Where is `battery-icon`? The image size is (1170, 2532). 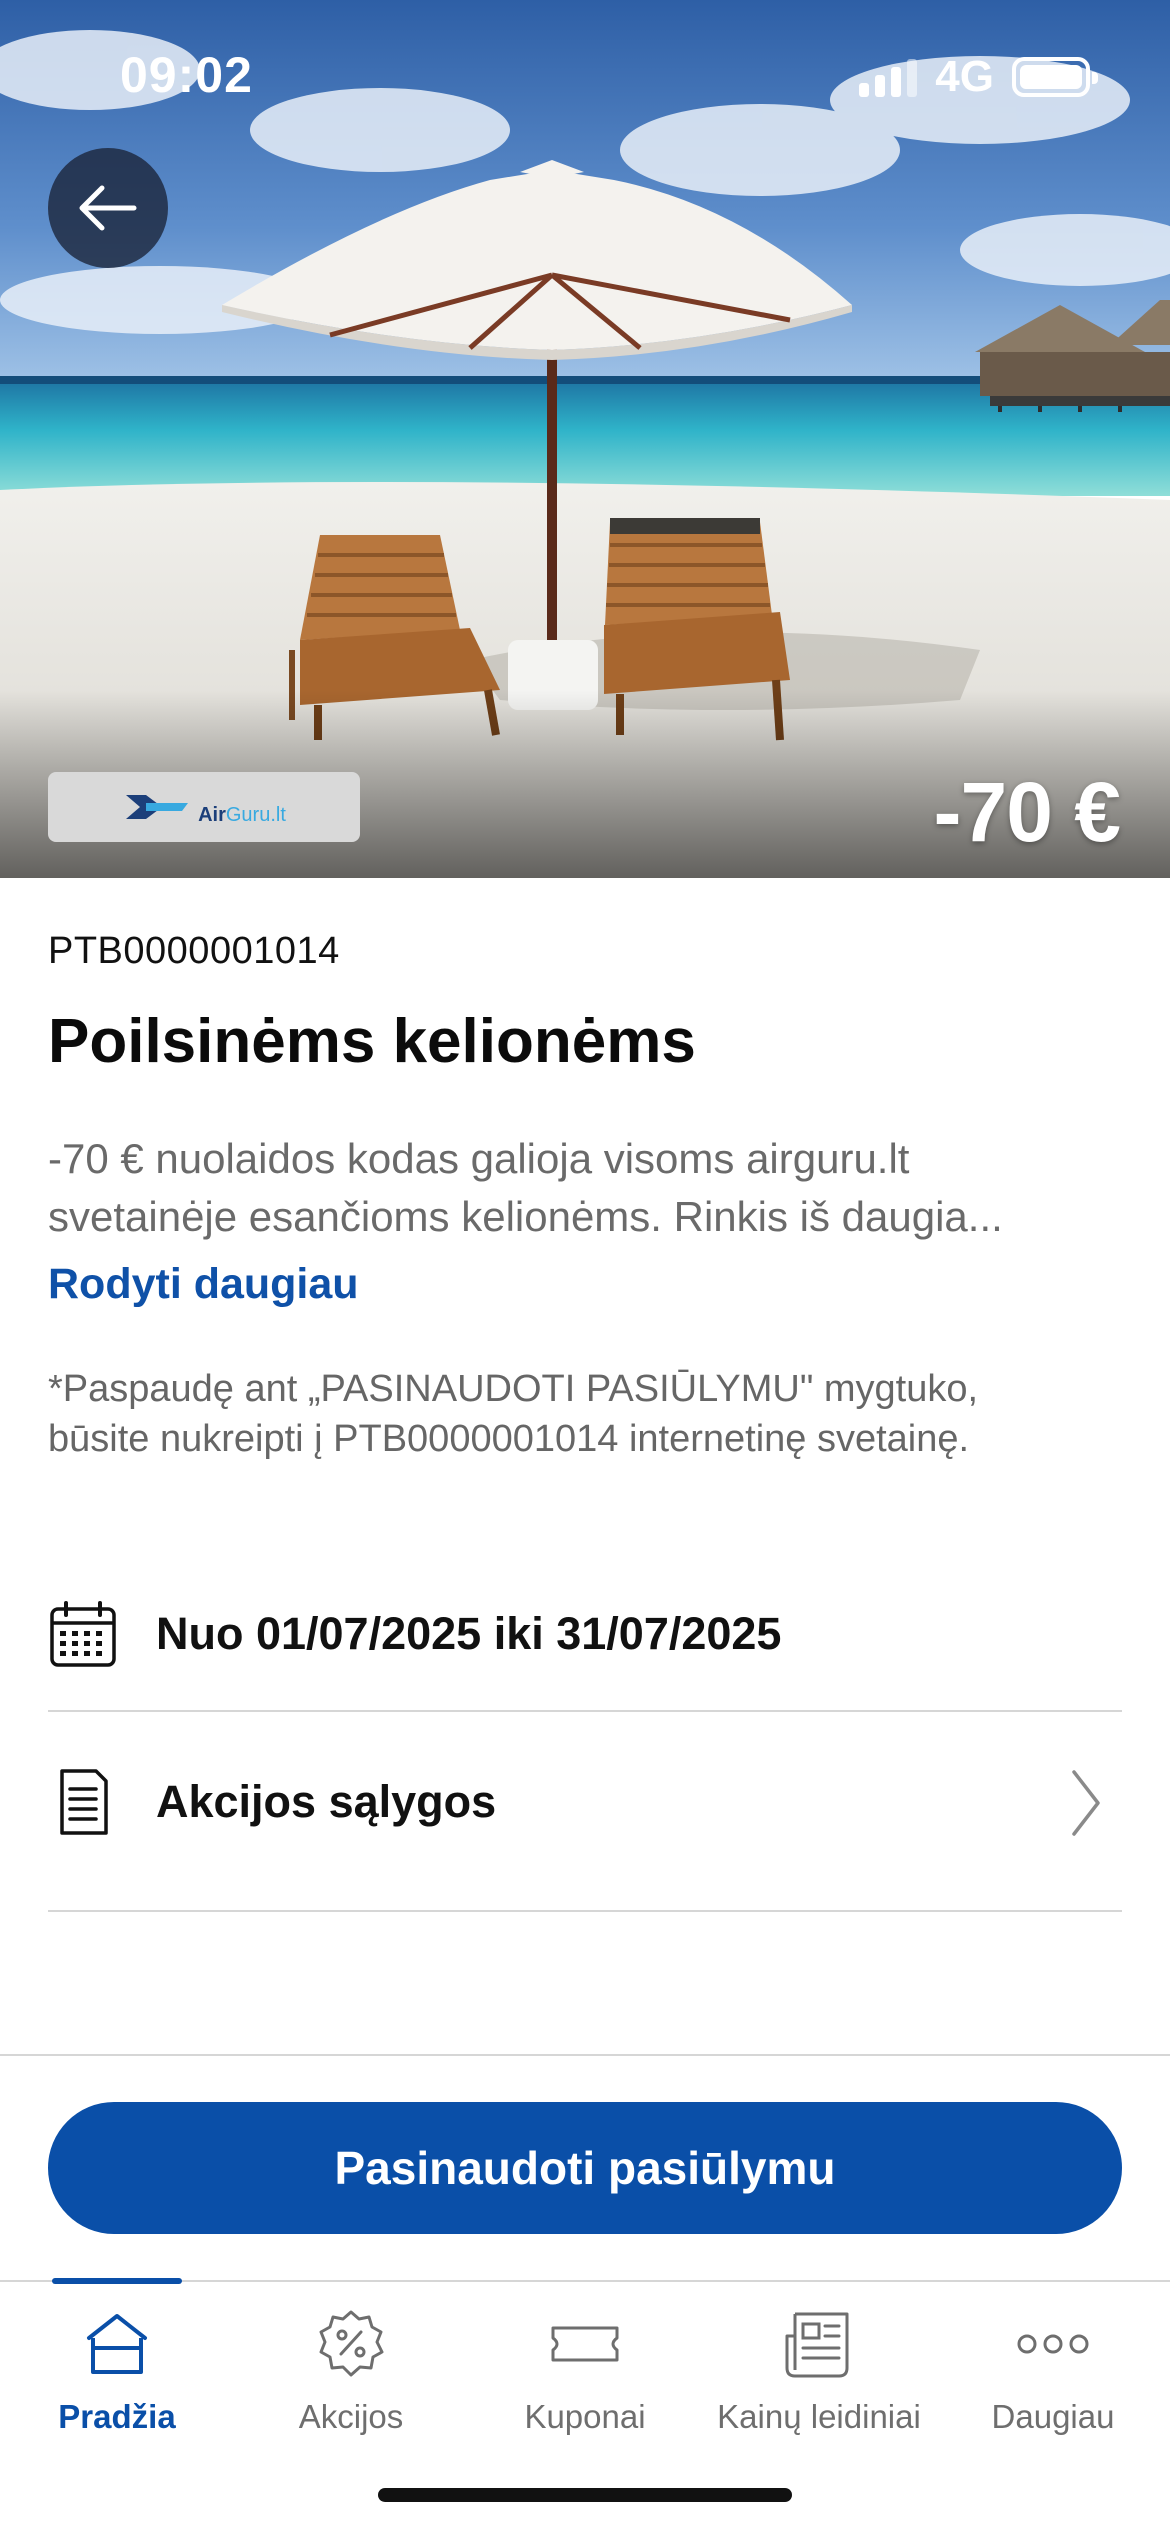
battery-icon is located at coordinates (1055, 77).